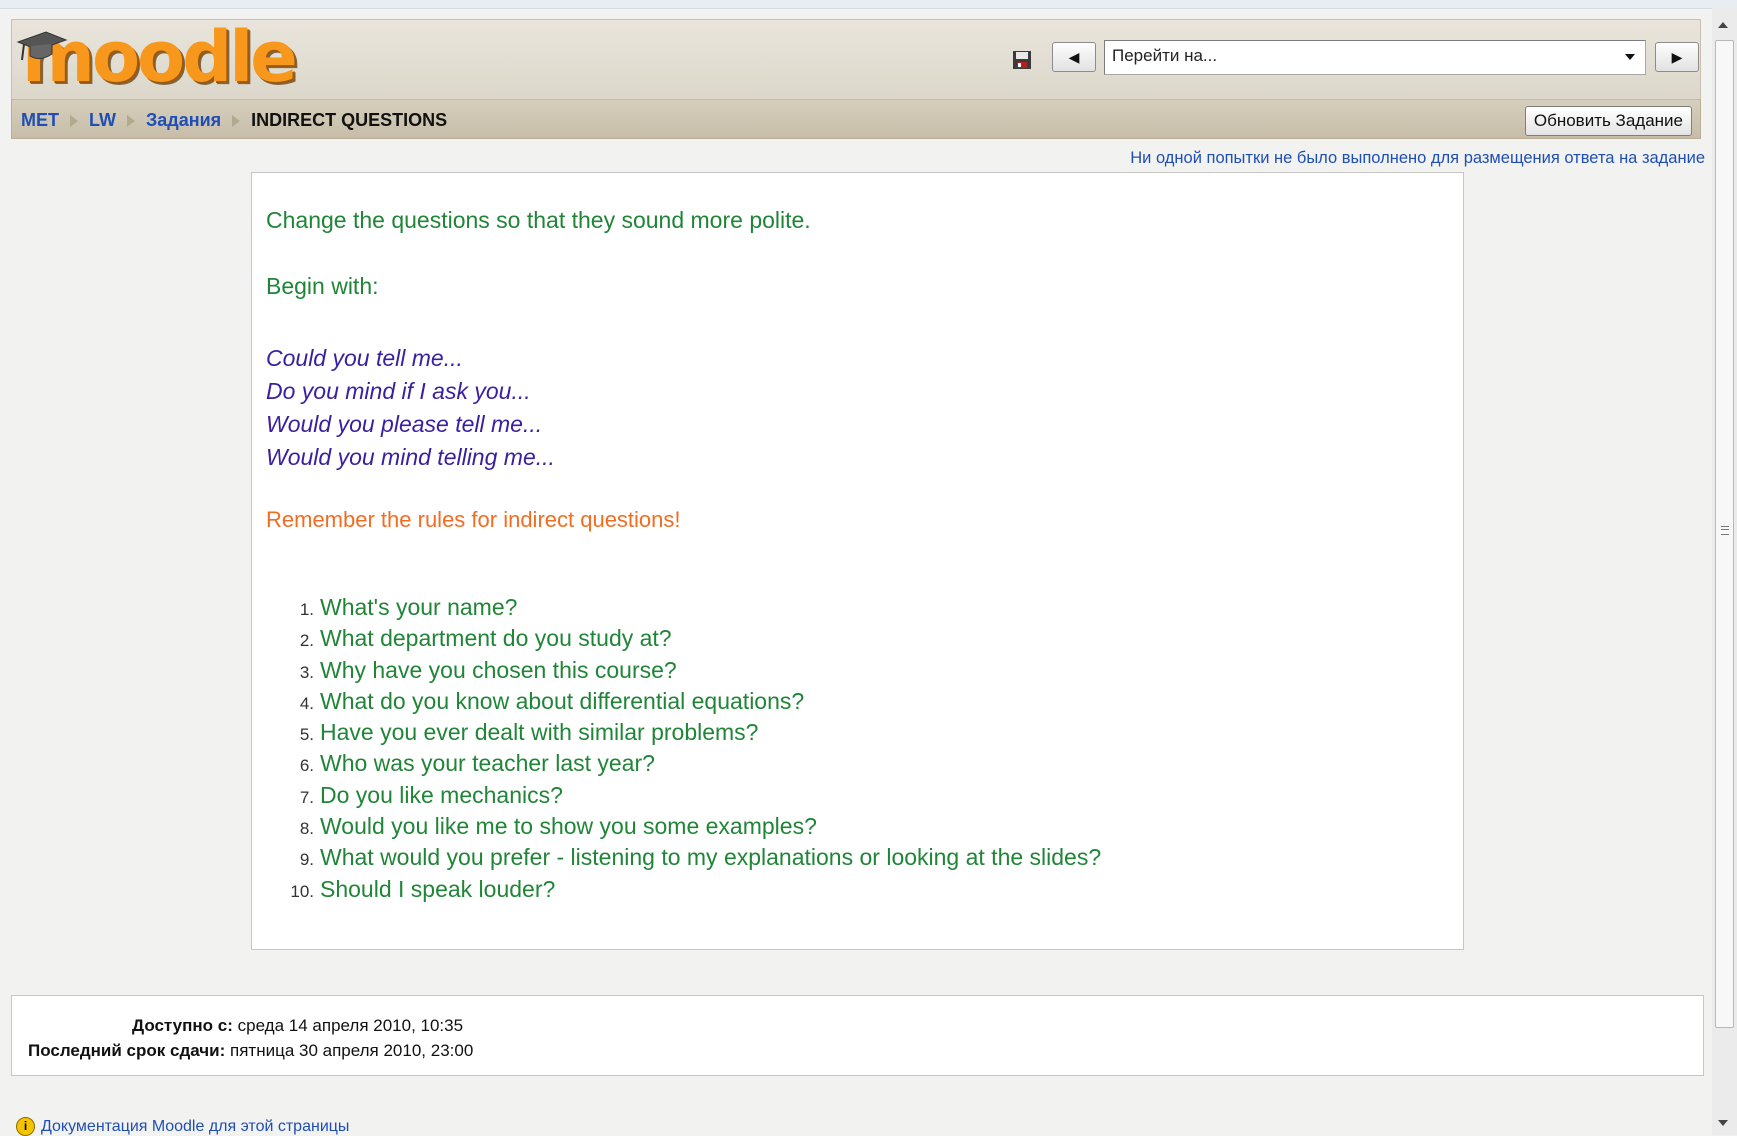  Describe the element at coordinates (306, 703) in the screenshot. I see `question-number: 4.` at that location.